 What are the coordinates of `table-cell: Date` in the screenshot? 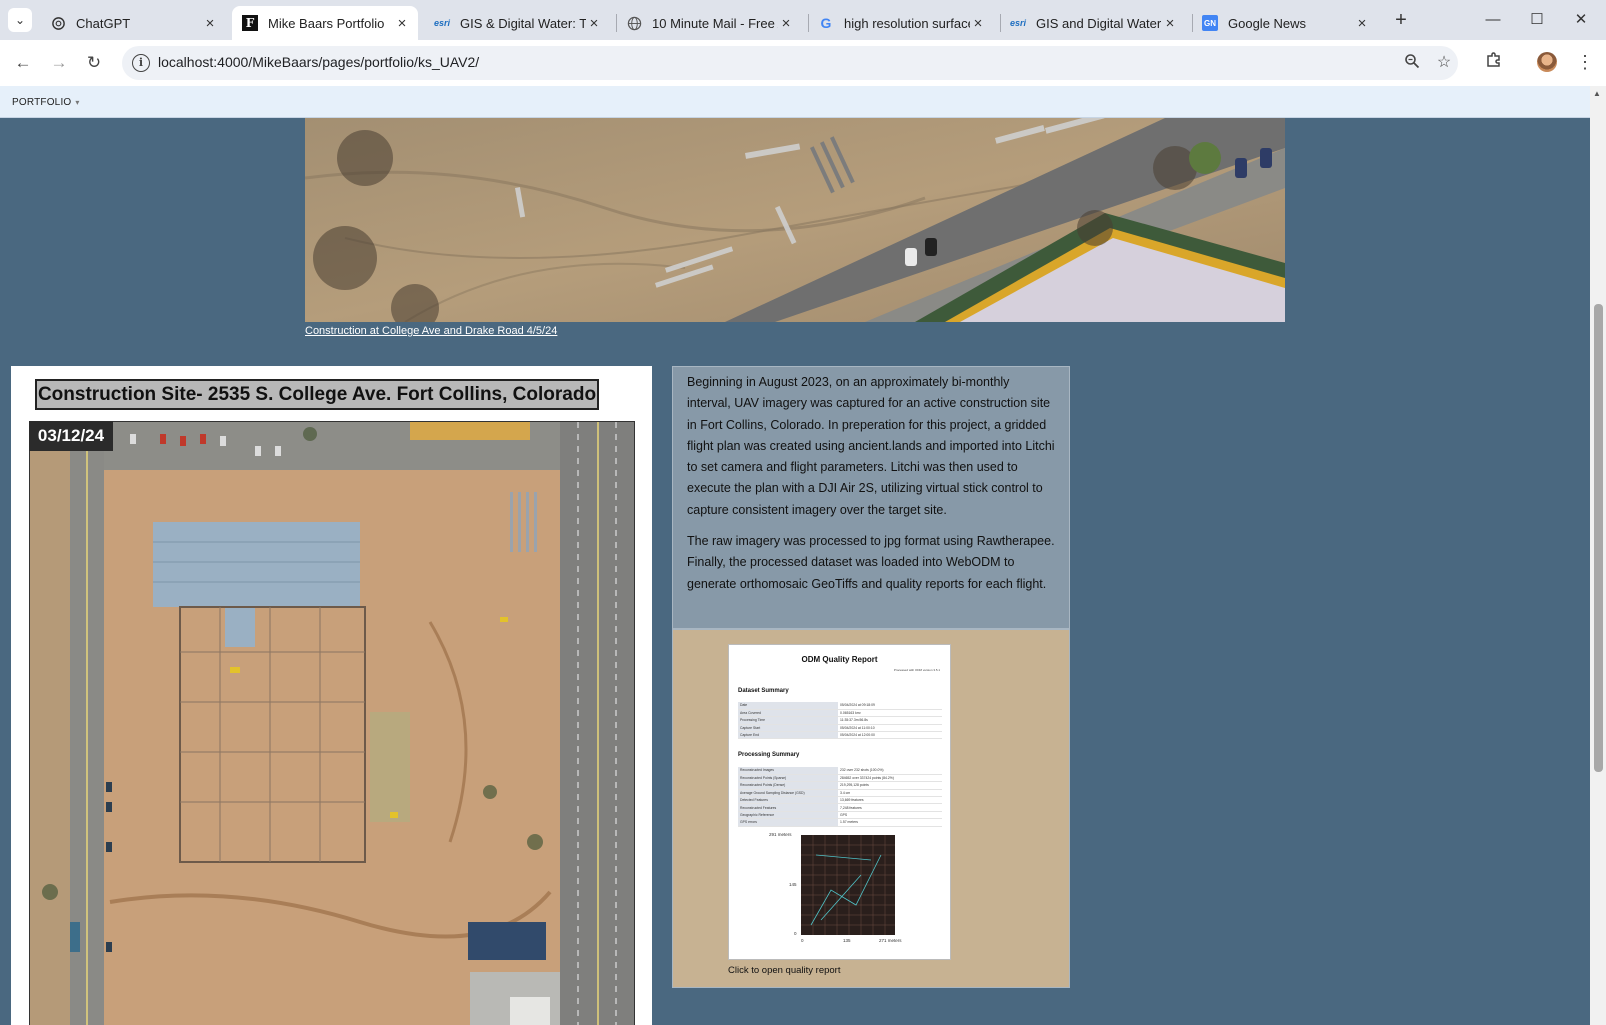 It's located at (788, 706).